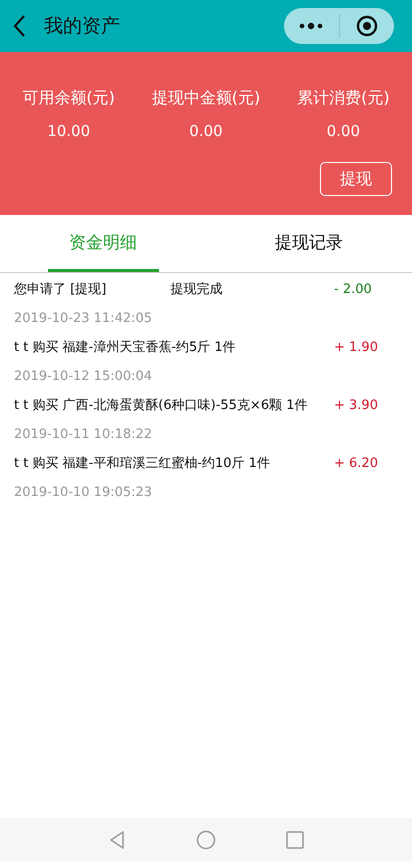 This screenshot has height=861, width=412. What do you see at coordinates (142, 463) in the screenshot?
I see `record-description: t t 购买 福建-平和琯溪三红蜜柚-约10斤 1件` at bounding box center [142, 463].